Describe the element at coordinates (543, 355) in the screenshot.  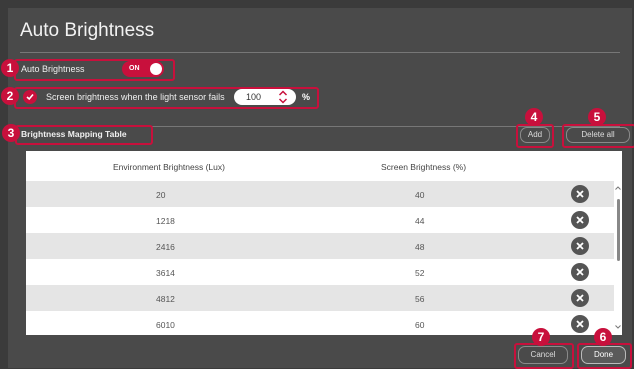
I see `cancel-button: Cancel` at that location.